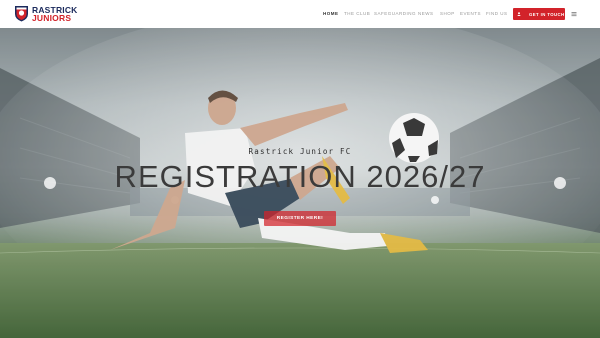 The image size is (600, 338). I want to click on nav-shop: SHOP, so click(447, 13).